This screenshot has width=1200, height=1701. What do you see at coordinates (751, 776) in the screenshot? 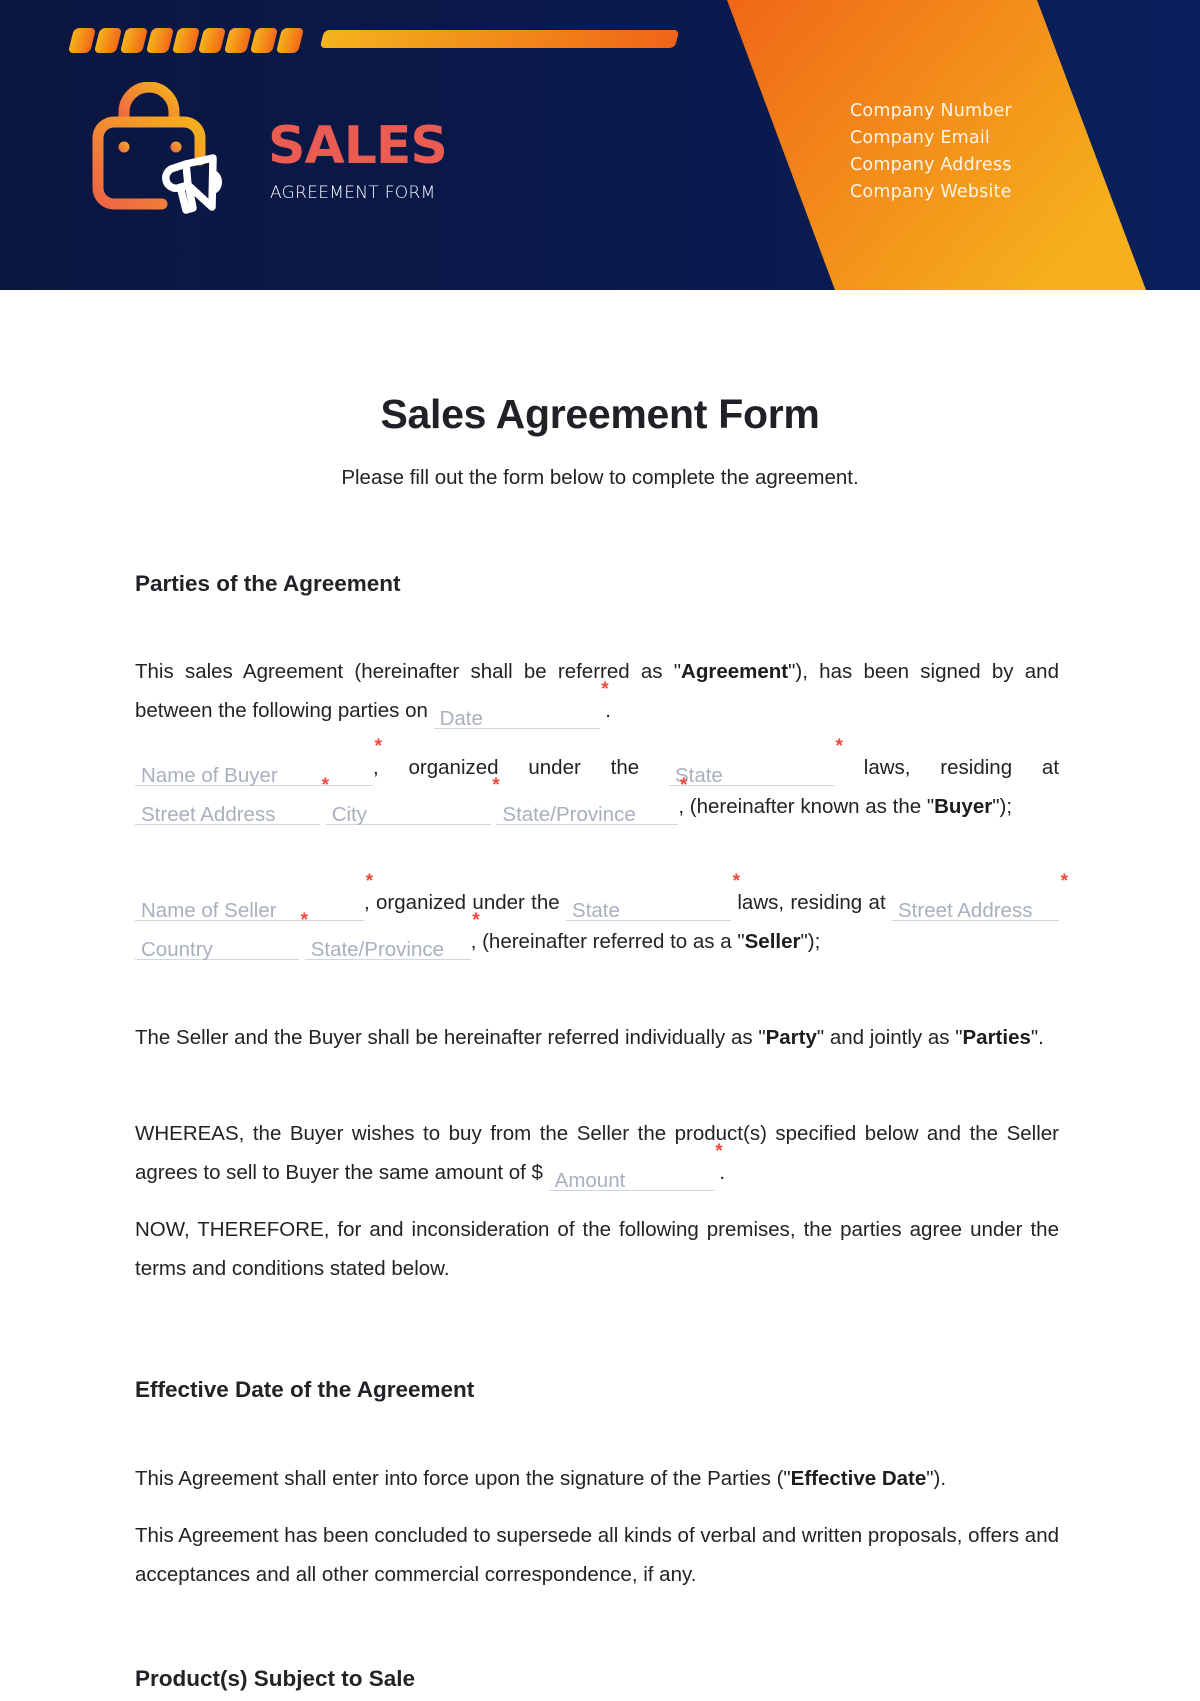
I see `buyer-state-input` at bounding box center [751, 776].